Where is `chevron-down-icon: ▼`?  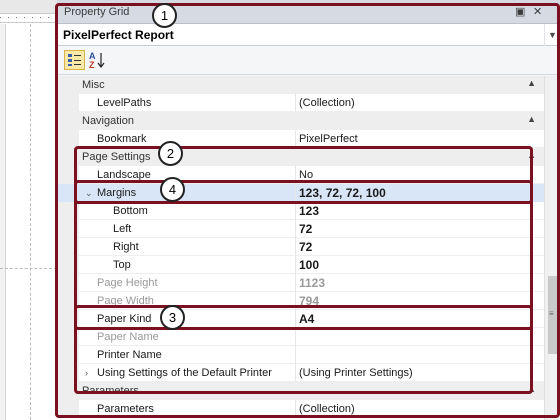 chevron-down-icon: ▼ is located at coordinates (552, 35).